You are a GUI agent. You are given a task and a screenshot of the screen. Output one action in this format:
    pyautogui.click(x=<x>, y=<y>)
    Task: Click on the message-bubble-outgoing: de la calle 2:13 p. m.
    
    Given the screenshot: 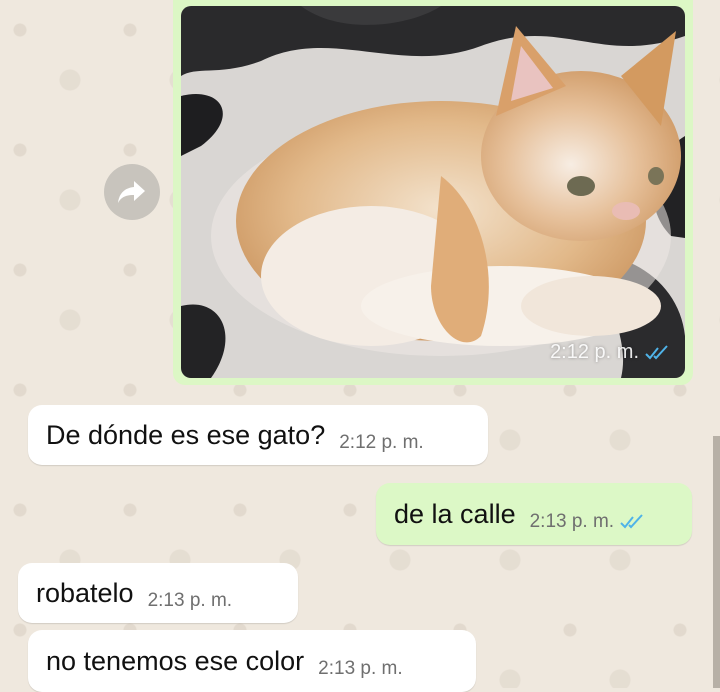 What is the action you would take?
    pyautogui.click(x=534, y=514)
    